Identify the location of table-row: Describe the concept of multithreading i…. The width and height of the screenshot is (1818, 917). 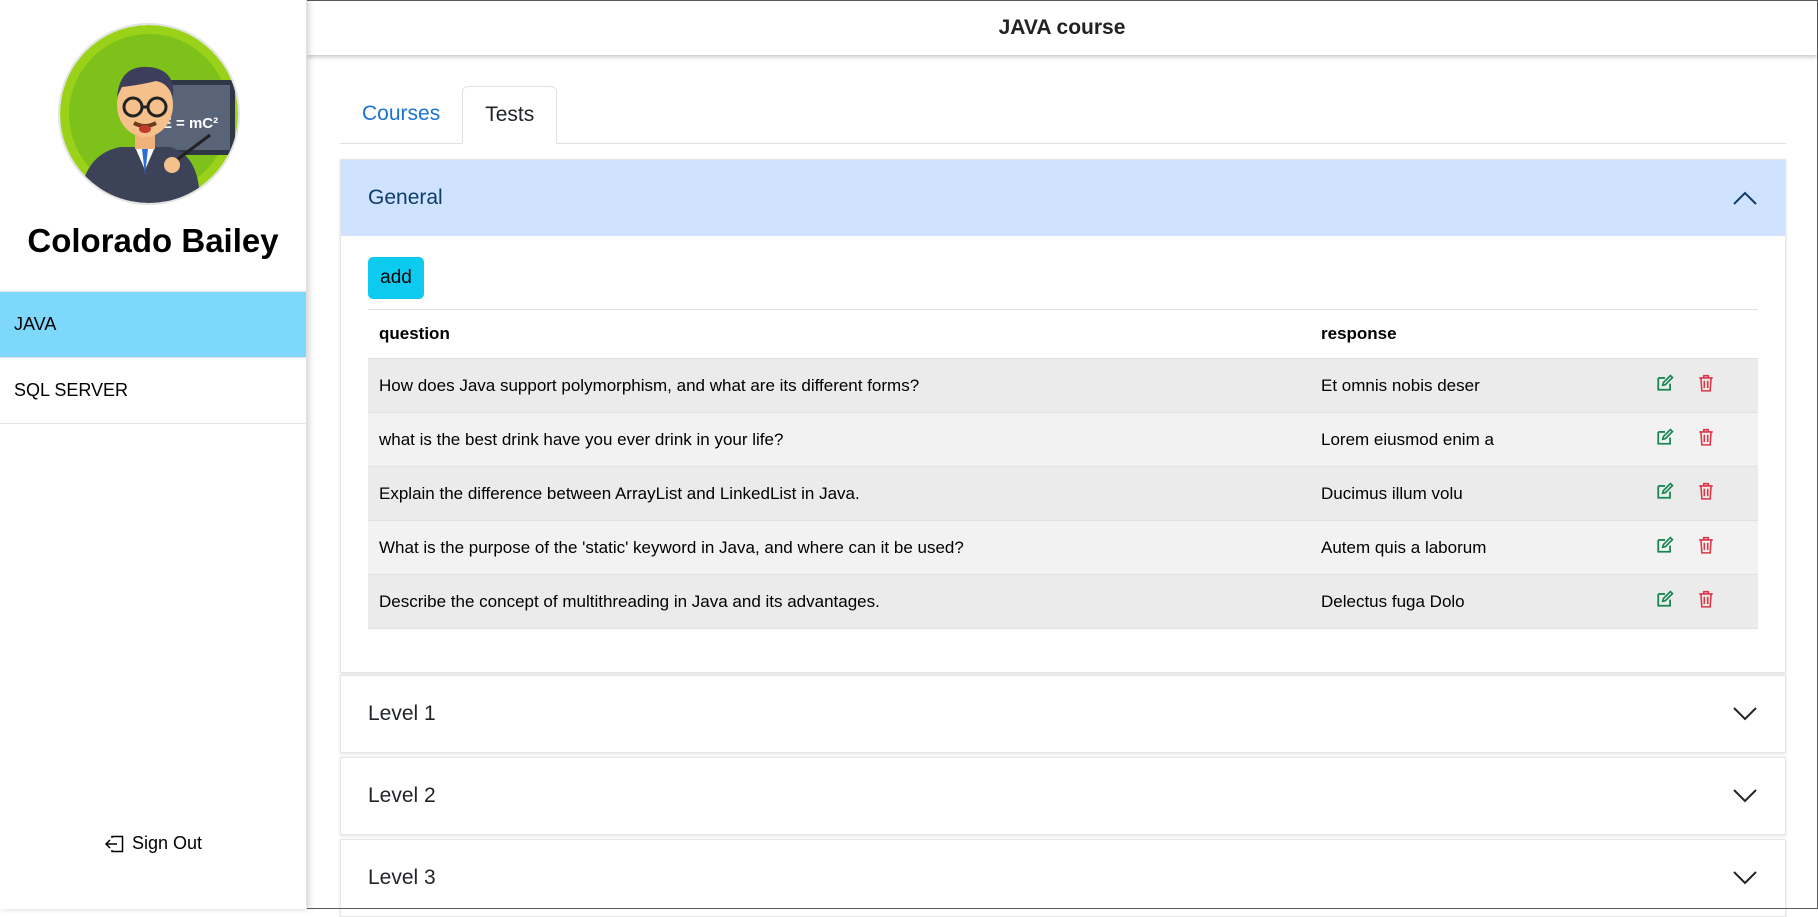
(1063, 601).